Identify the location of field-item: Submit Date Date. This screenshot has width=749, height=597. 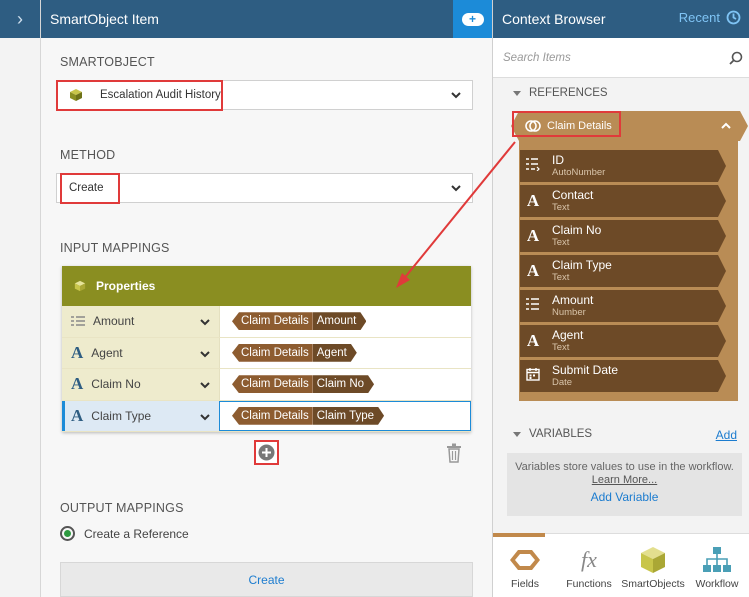
(623, 376).